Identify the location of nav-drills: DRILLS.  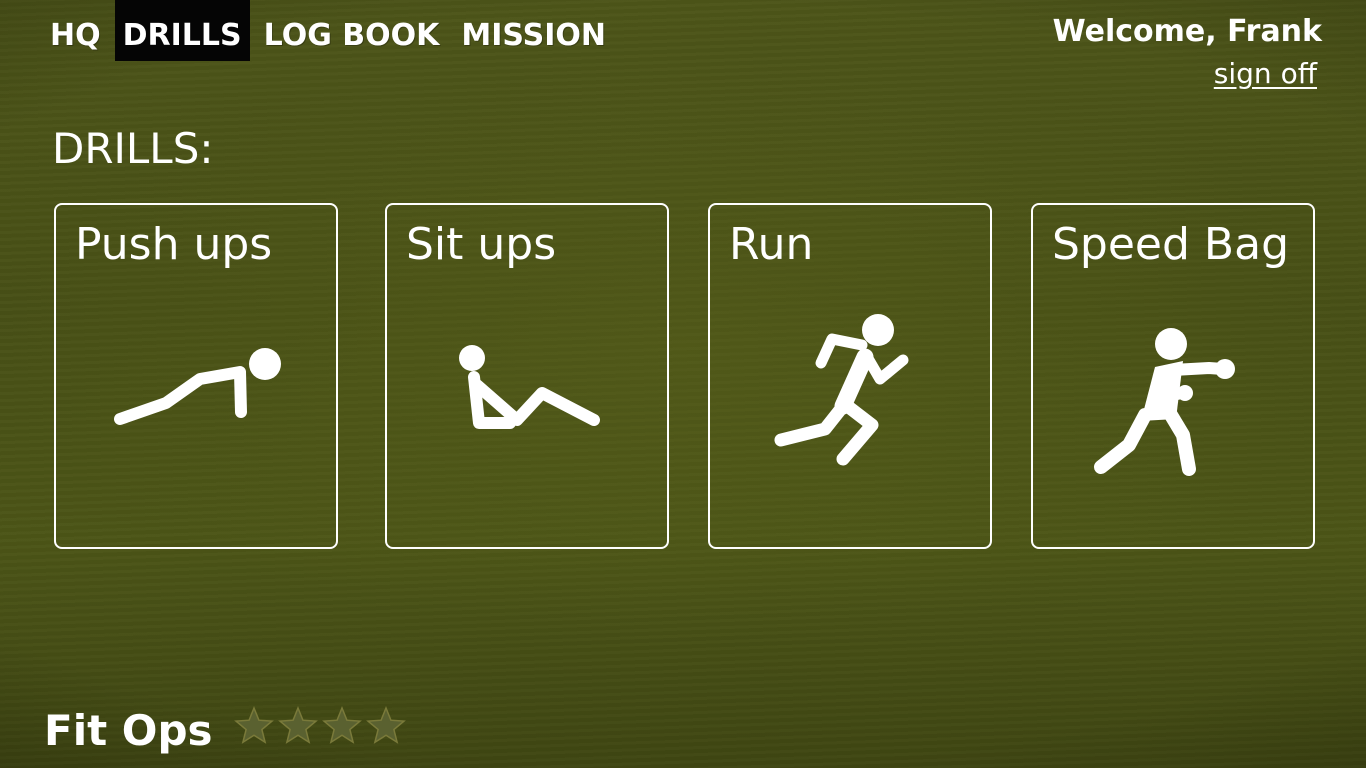
(182, 30).